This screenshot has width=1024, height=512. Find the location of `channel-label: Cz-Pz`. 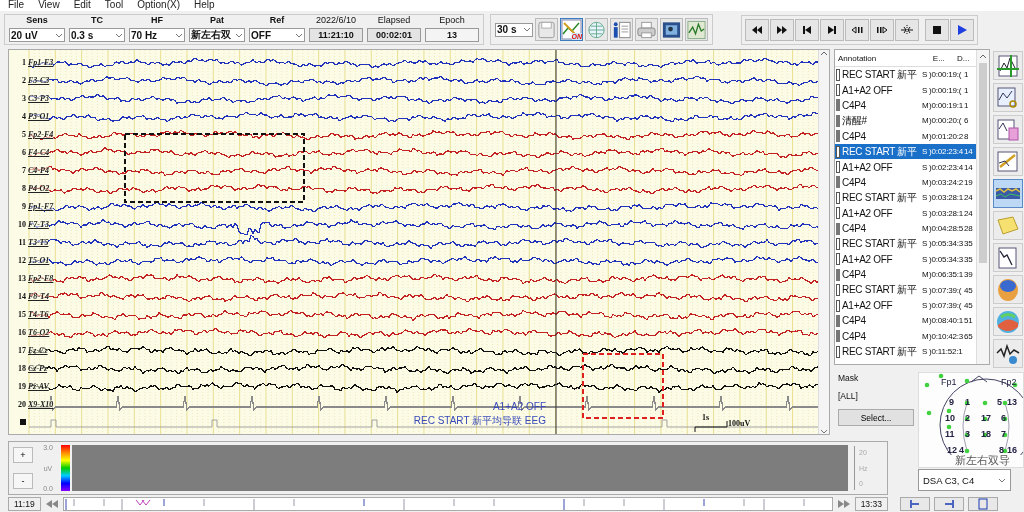

channel-label: Cz-Pz is located at coordinates (38, 368).